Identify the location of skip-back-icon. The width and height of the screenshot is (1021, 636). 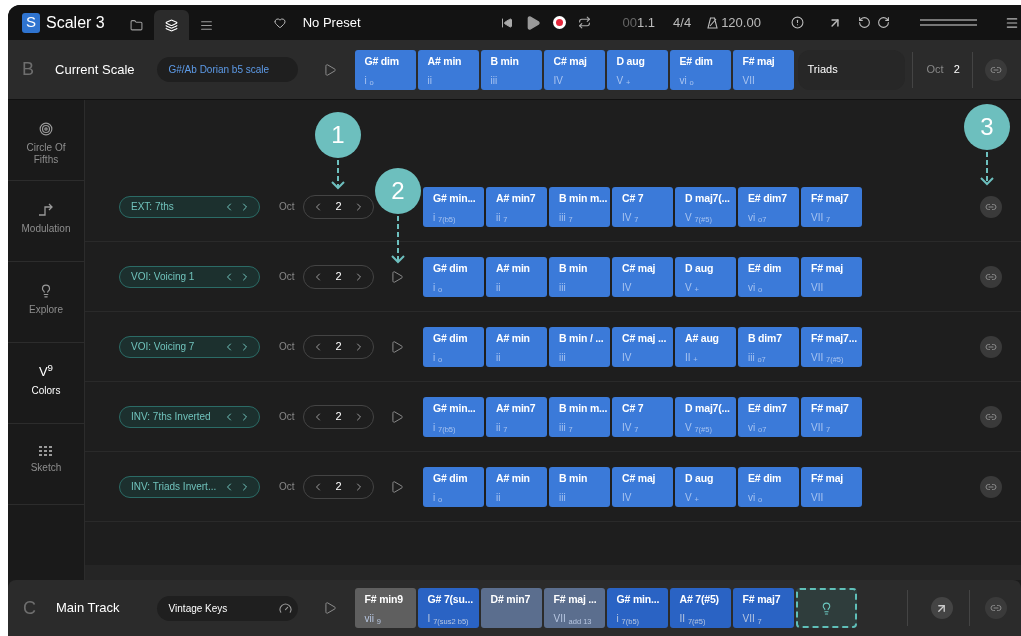
(506, 22).